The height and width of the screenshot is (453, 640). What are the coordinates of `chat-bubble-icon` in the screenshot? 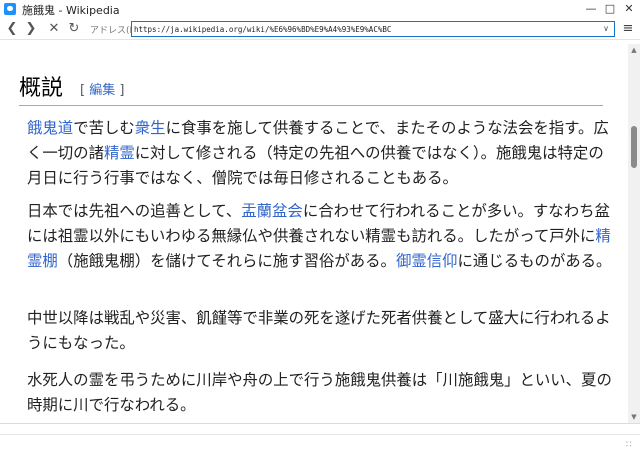 It's located at (10, 9).